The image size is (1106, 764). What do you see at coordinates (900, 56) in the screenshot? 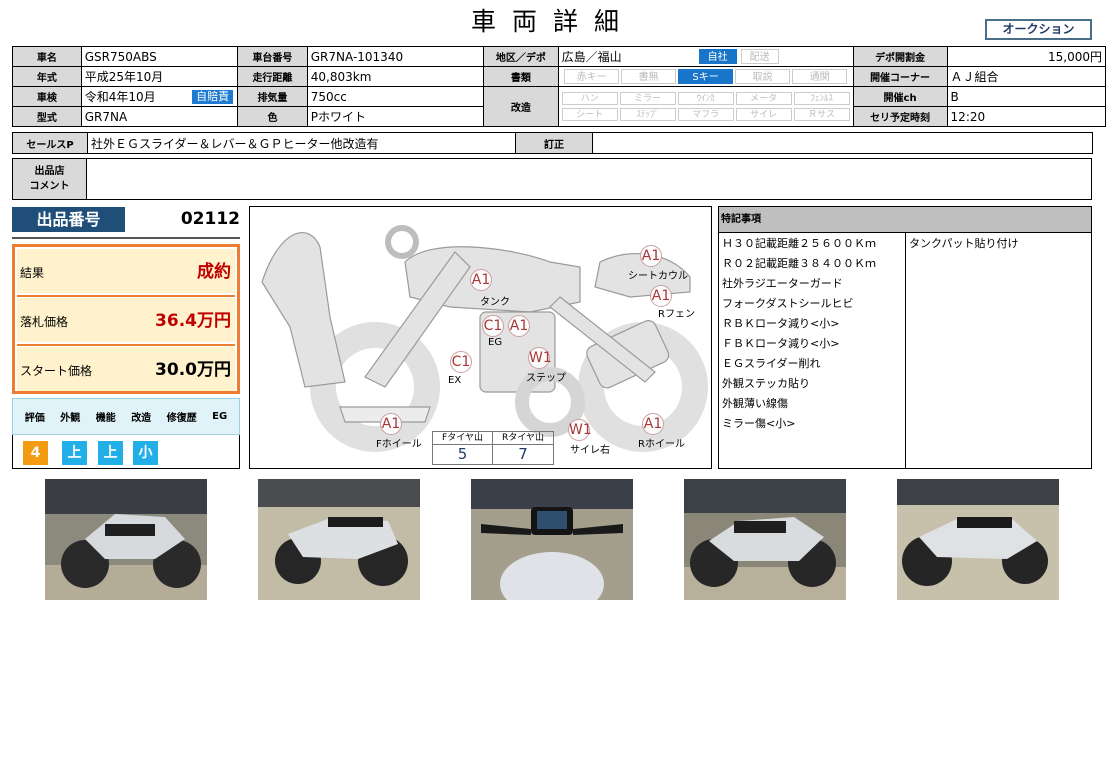
I see `fee-header: デポ開割金` at bounding box center [900, 56].